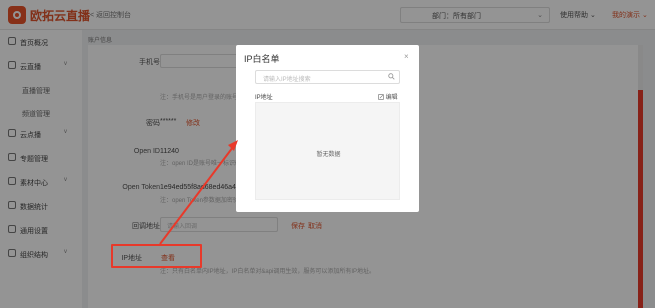 The width and height of the screenshot is (655, 308). I want to click on annotation-arrow, so click(198, 192).